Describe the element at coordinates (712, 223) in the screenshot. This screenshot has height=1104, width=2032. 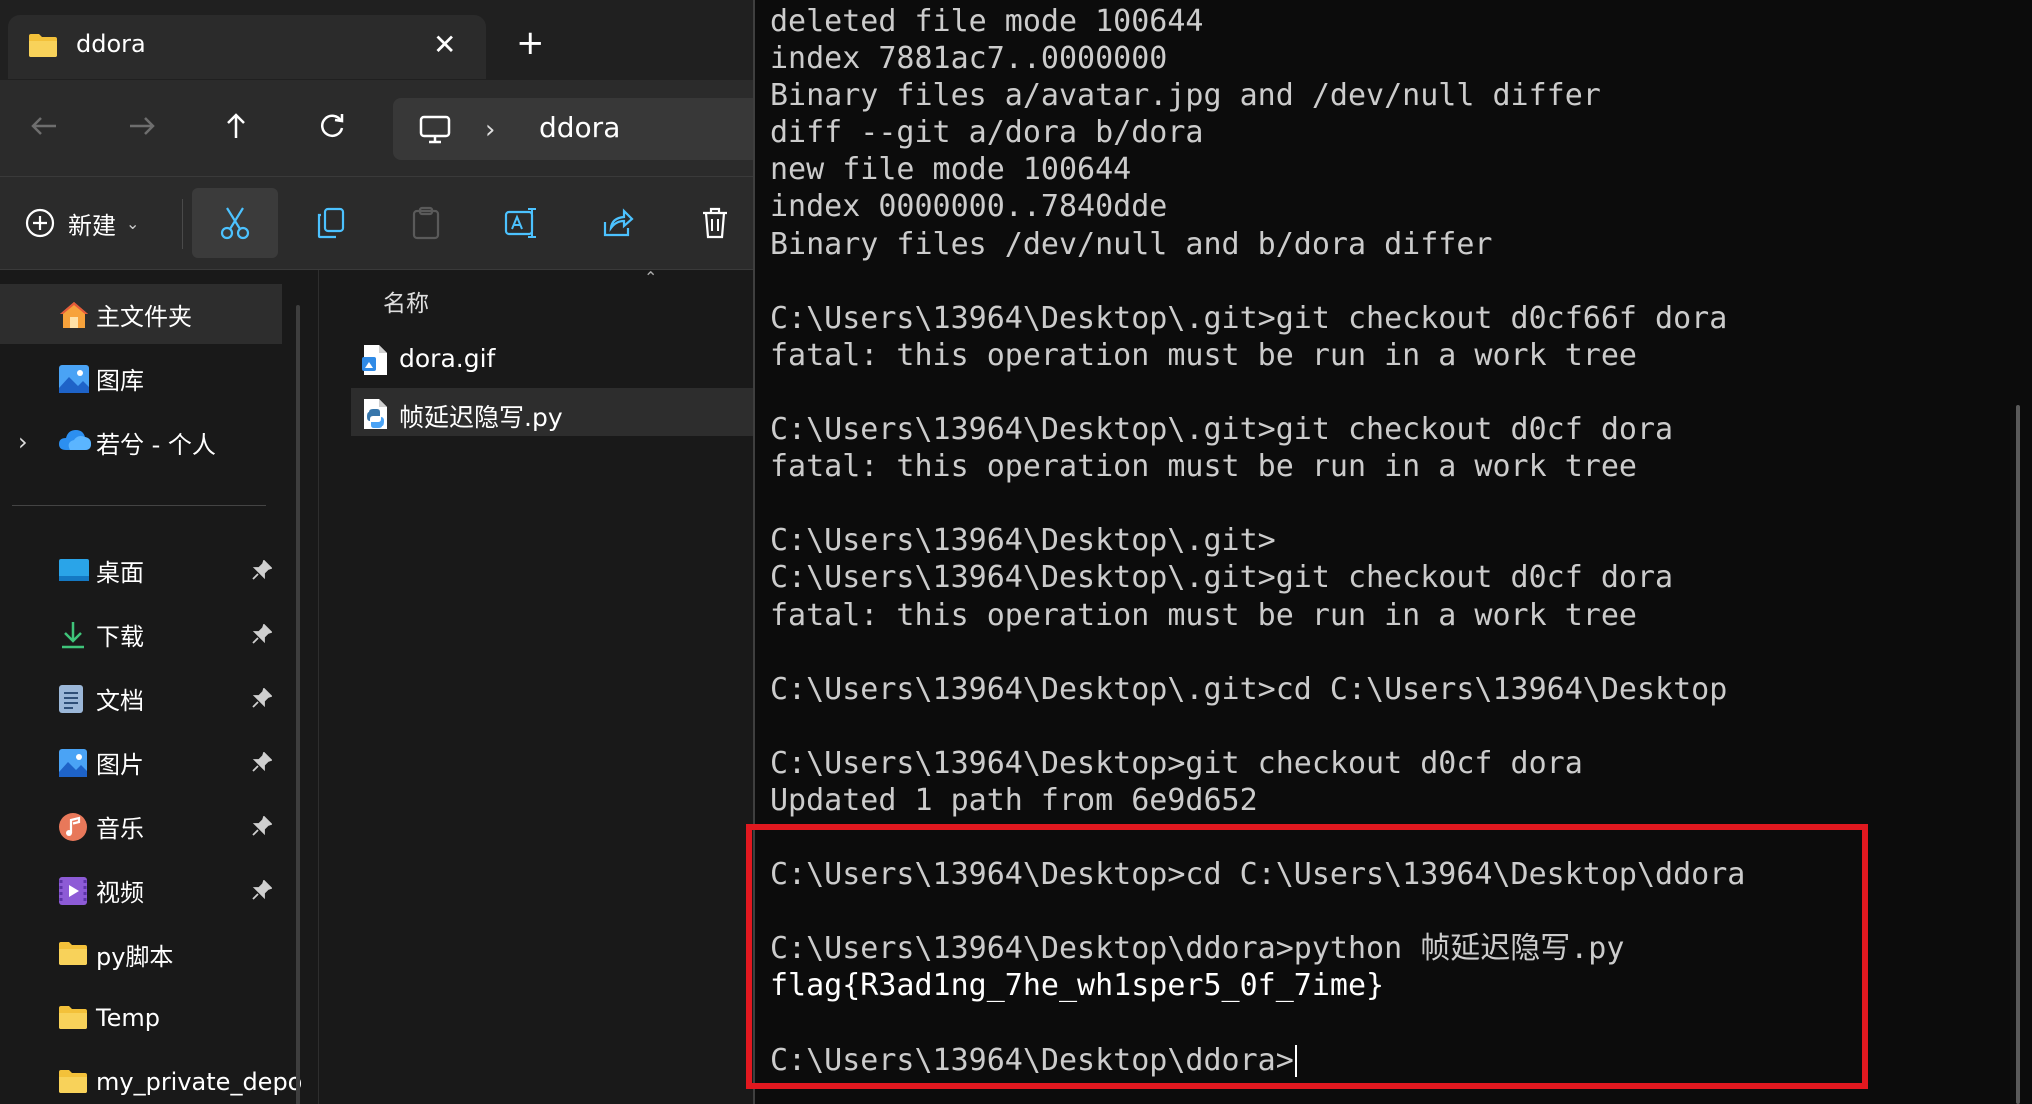
I see `delete-button` at that location.